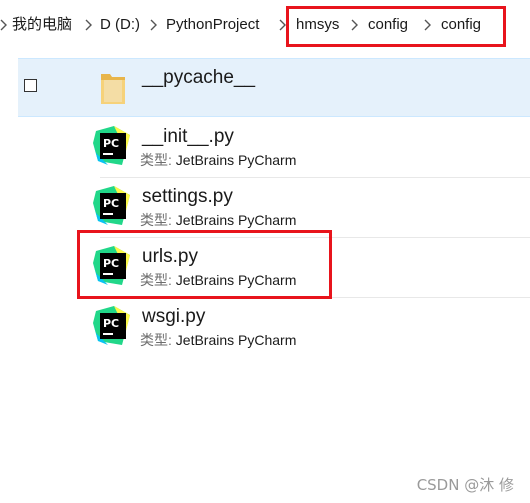  Describe the element at coordinates (274, 147) in the screenshot. I see `file-row-init: PC __init__.py 类型: JetBrains PyCharm` at that location.